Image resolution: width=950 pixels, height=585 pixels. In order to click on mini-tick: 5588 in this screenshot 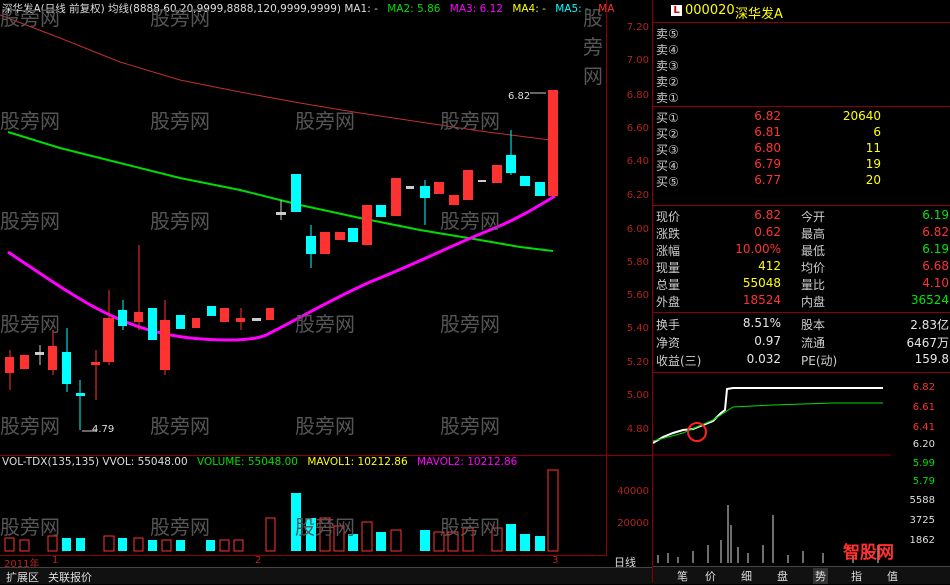, I will do `click(922, 500)`.